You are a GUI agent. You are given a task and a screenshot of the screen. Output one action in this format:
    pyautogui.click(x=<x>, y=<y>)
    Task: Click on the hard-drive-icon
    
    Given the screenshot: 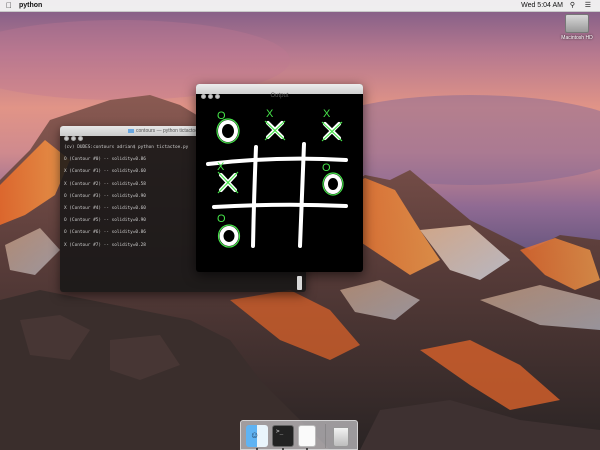 What is the action you would take?
    pyautogui.click(x=577, y=23)
    